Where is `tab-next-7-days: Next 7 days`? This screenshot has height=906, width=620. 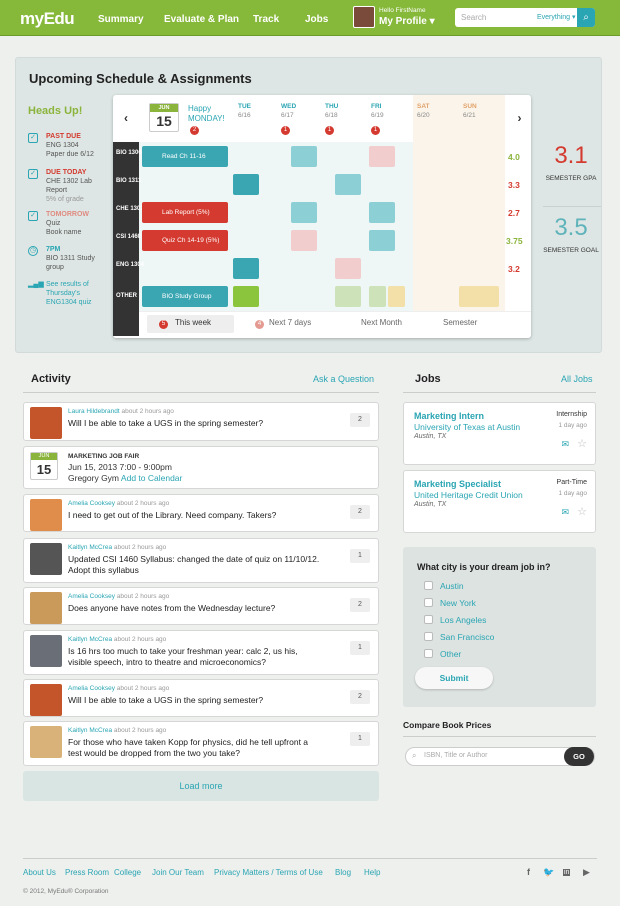
tab-next-7-days: Next 7 days is located at coordinates (290, 322).